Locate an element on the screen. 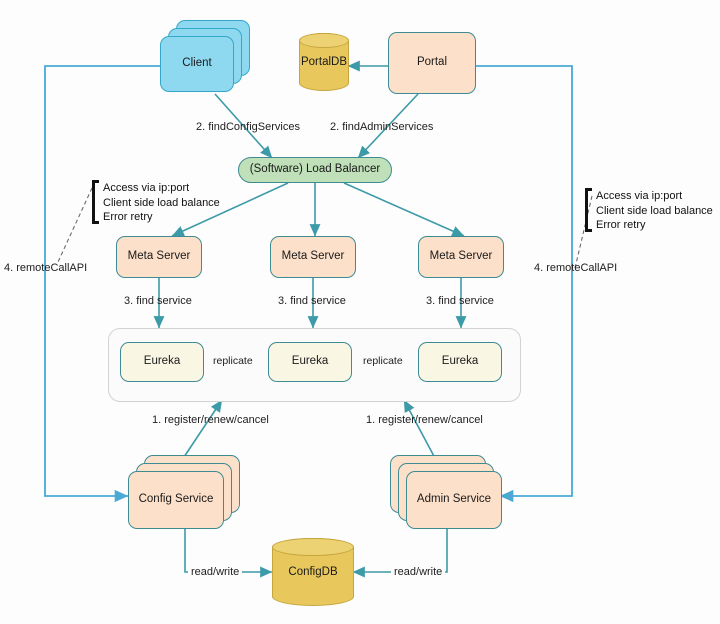 Image resolution: width=720 pixels, height=624 pixels. node-eureka-2: Eureka is located at coordinates (310, 362).